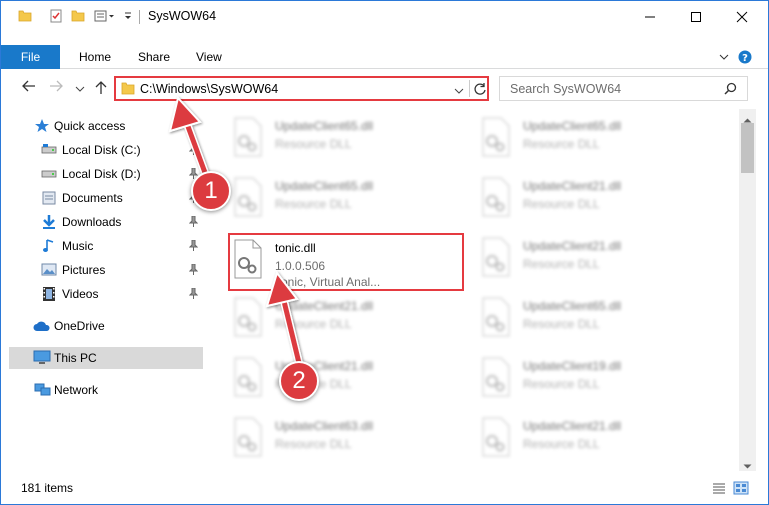  Describe the element at coordinates (182, 16) in the screenshot. I see `window-title: SysWOW64` at that location.